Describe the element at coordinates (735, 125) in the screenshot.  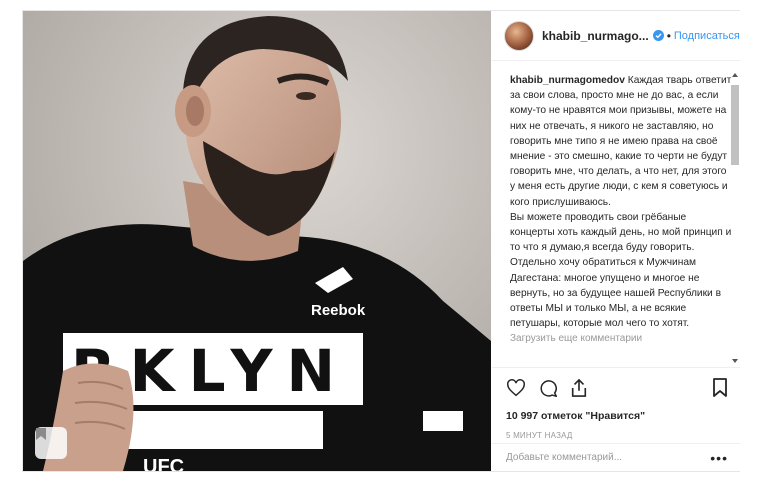
I see `scroll-thumb` at that location.